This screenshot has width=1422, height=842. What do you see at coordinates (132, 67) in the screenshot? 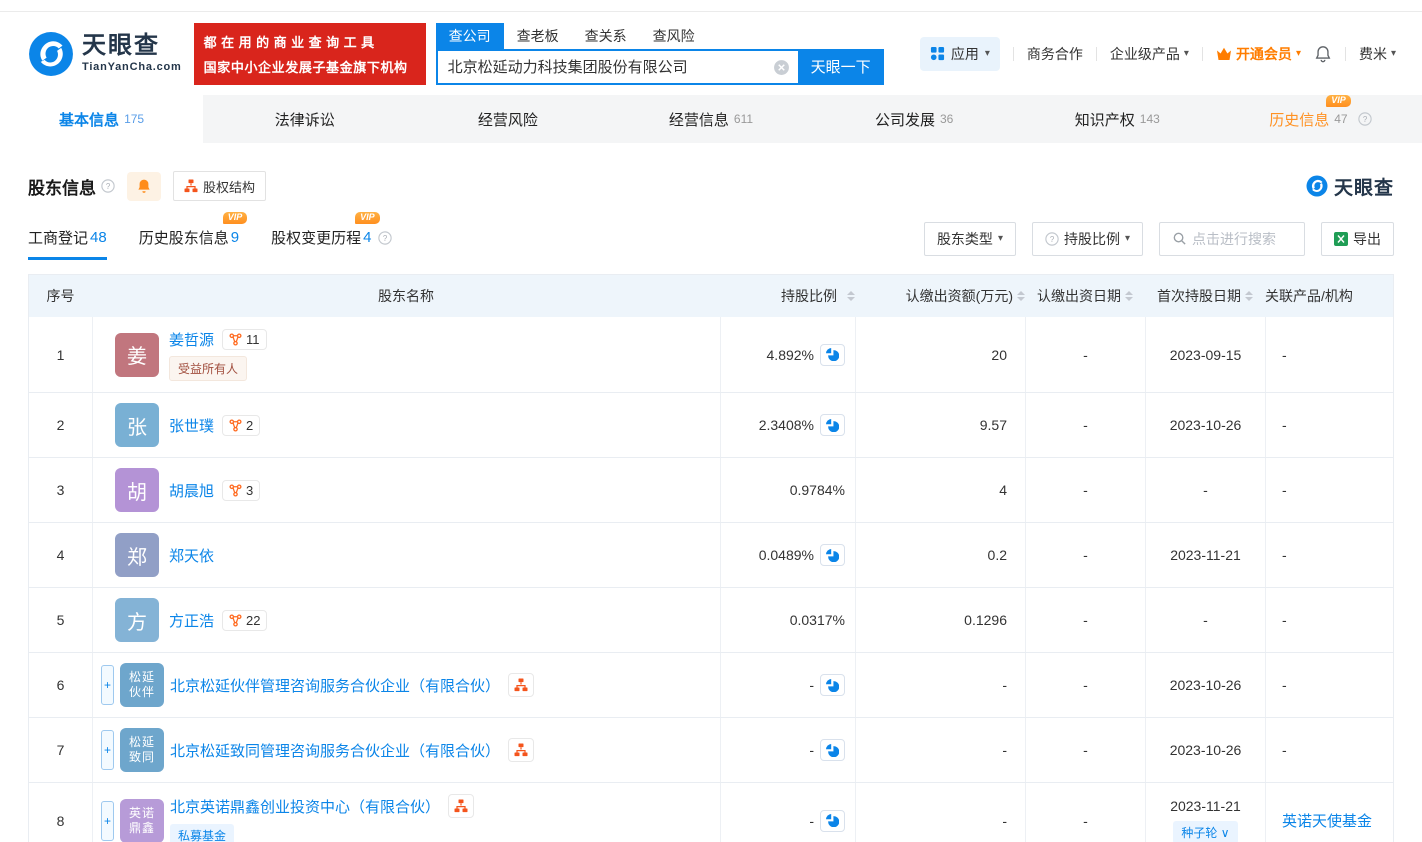
I see `logo-domain: TianYanCha.com` at bounding box center [132, 67].